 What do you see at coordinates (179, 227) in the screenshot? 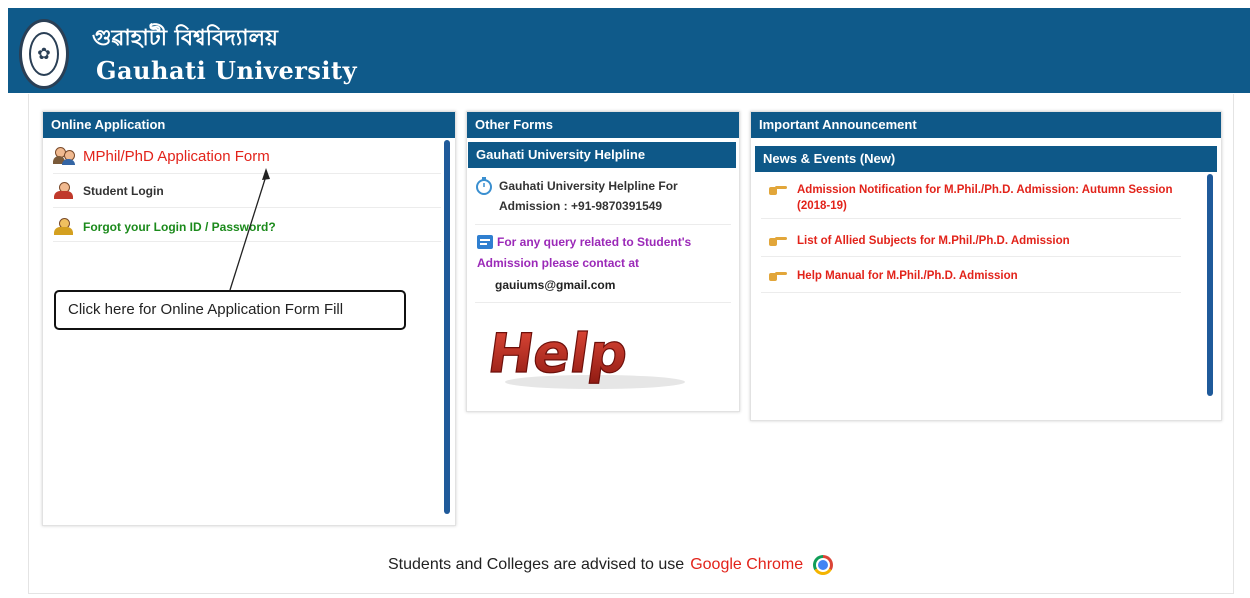
I see `forgot-login-label: Forgot your Login ID / Password?` at bounding box center [179, 227].